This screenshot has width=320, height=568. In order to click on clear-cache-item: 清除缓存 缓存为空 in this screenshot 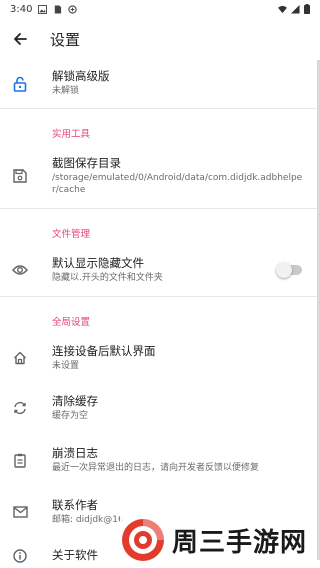, I will do `click(160, 410)`.